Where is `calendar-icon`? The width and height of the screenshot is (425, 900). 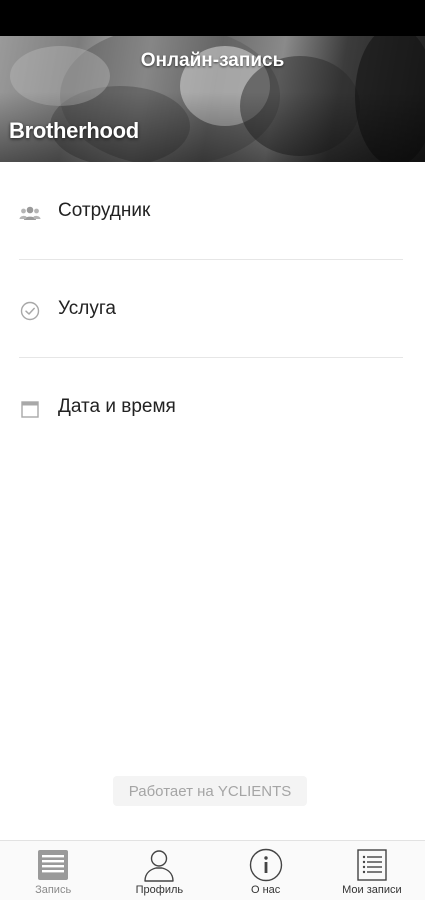 calendar-icon is located at coordinates (30, 409).